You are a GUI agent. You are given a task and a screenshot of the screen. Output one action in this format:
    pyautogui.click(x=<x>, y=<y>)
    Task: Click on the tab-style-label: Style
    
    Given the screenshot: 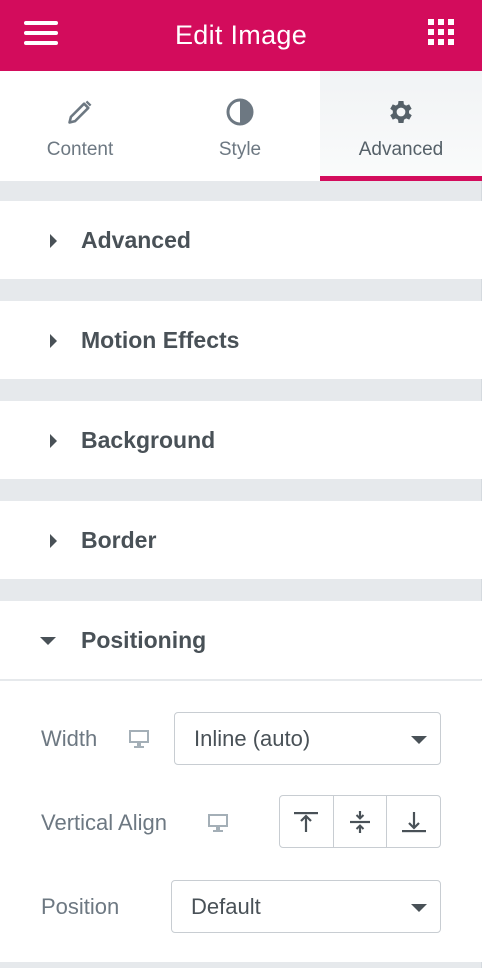 What is the action you would take?
    pyautogui.click(x=240, y=149)
    